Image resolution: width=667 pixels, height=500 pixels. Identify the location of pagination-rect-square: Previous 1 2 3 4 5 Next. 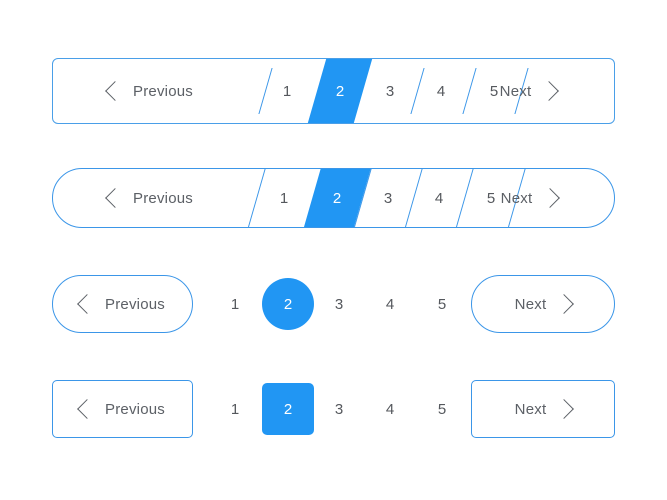
(333, 409).